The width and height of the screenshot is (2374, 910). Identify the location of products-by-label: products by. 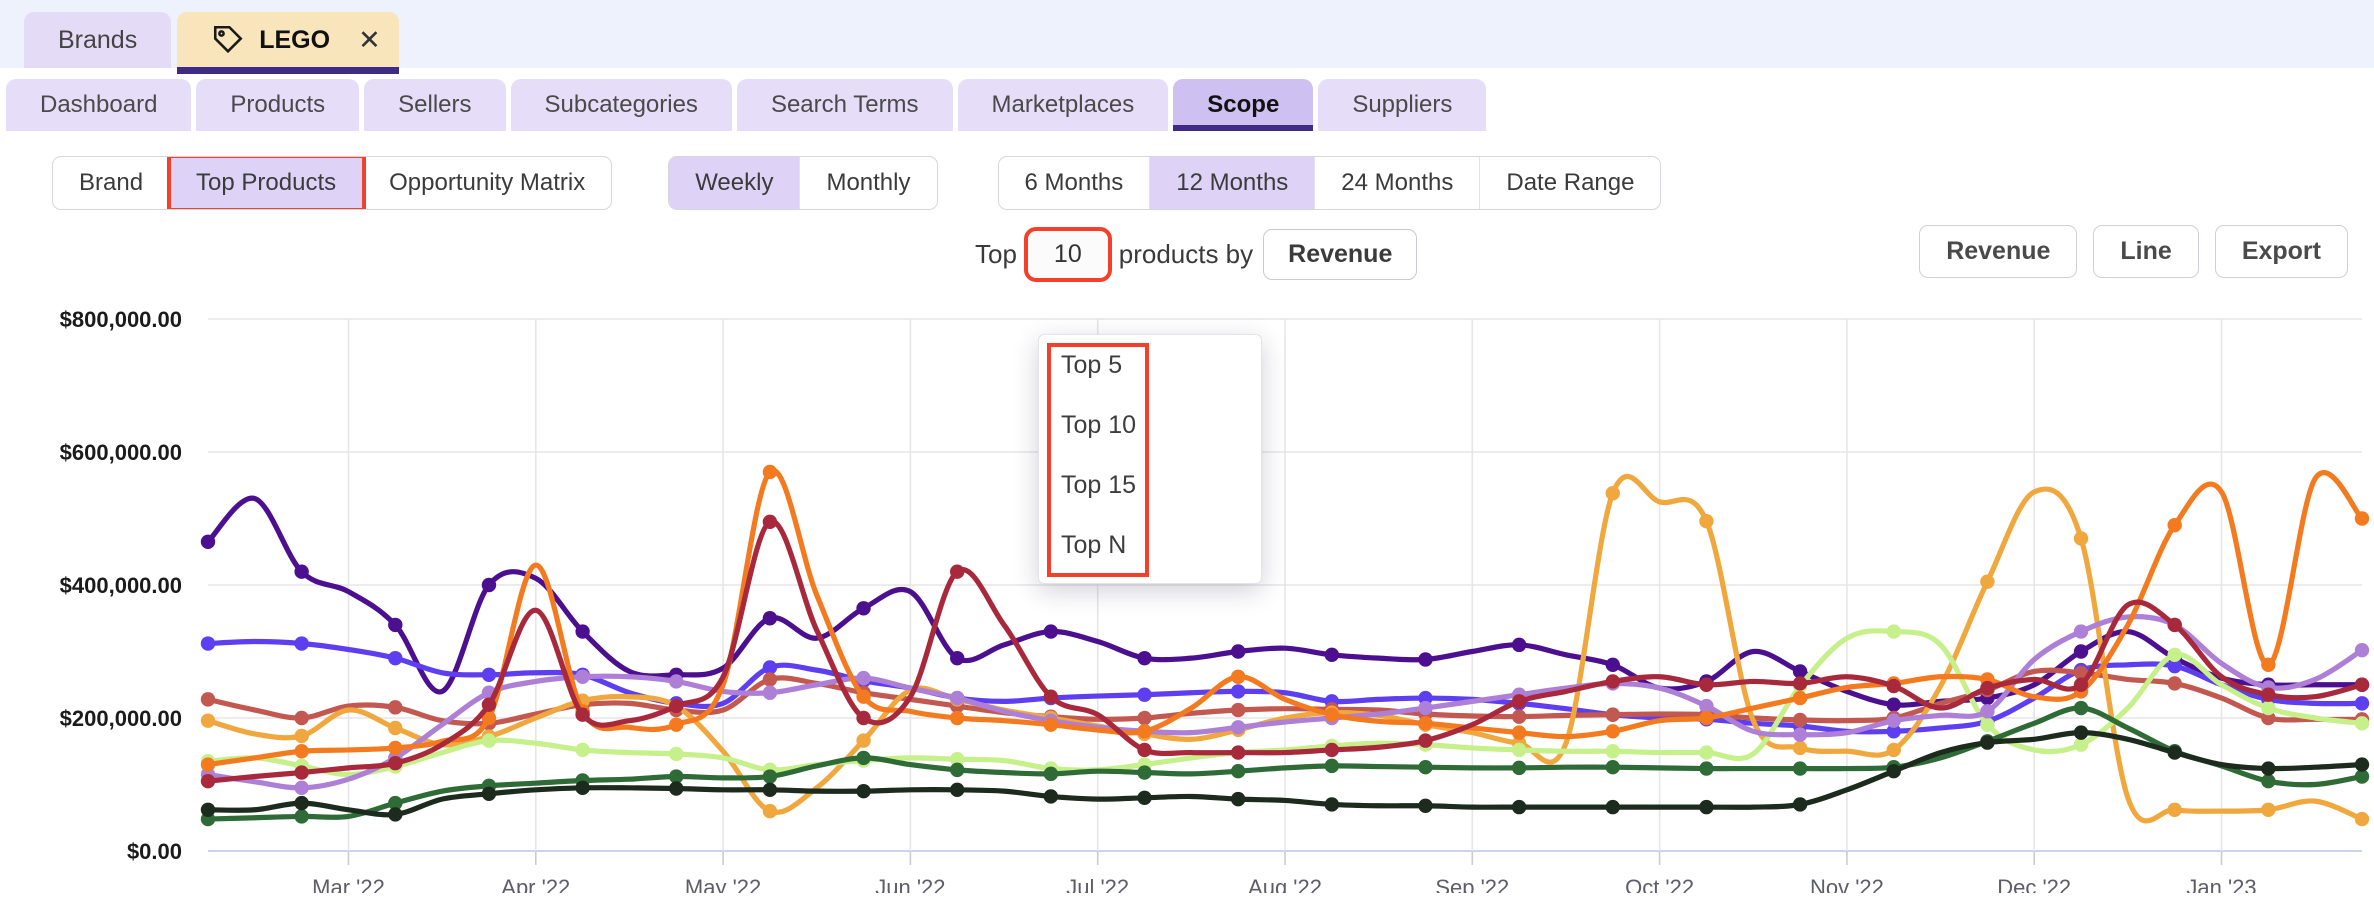
(1186, 254).